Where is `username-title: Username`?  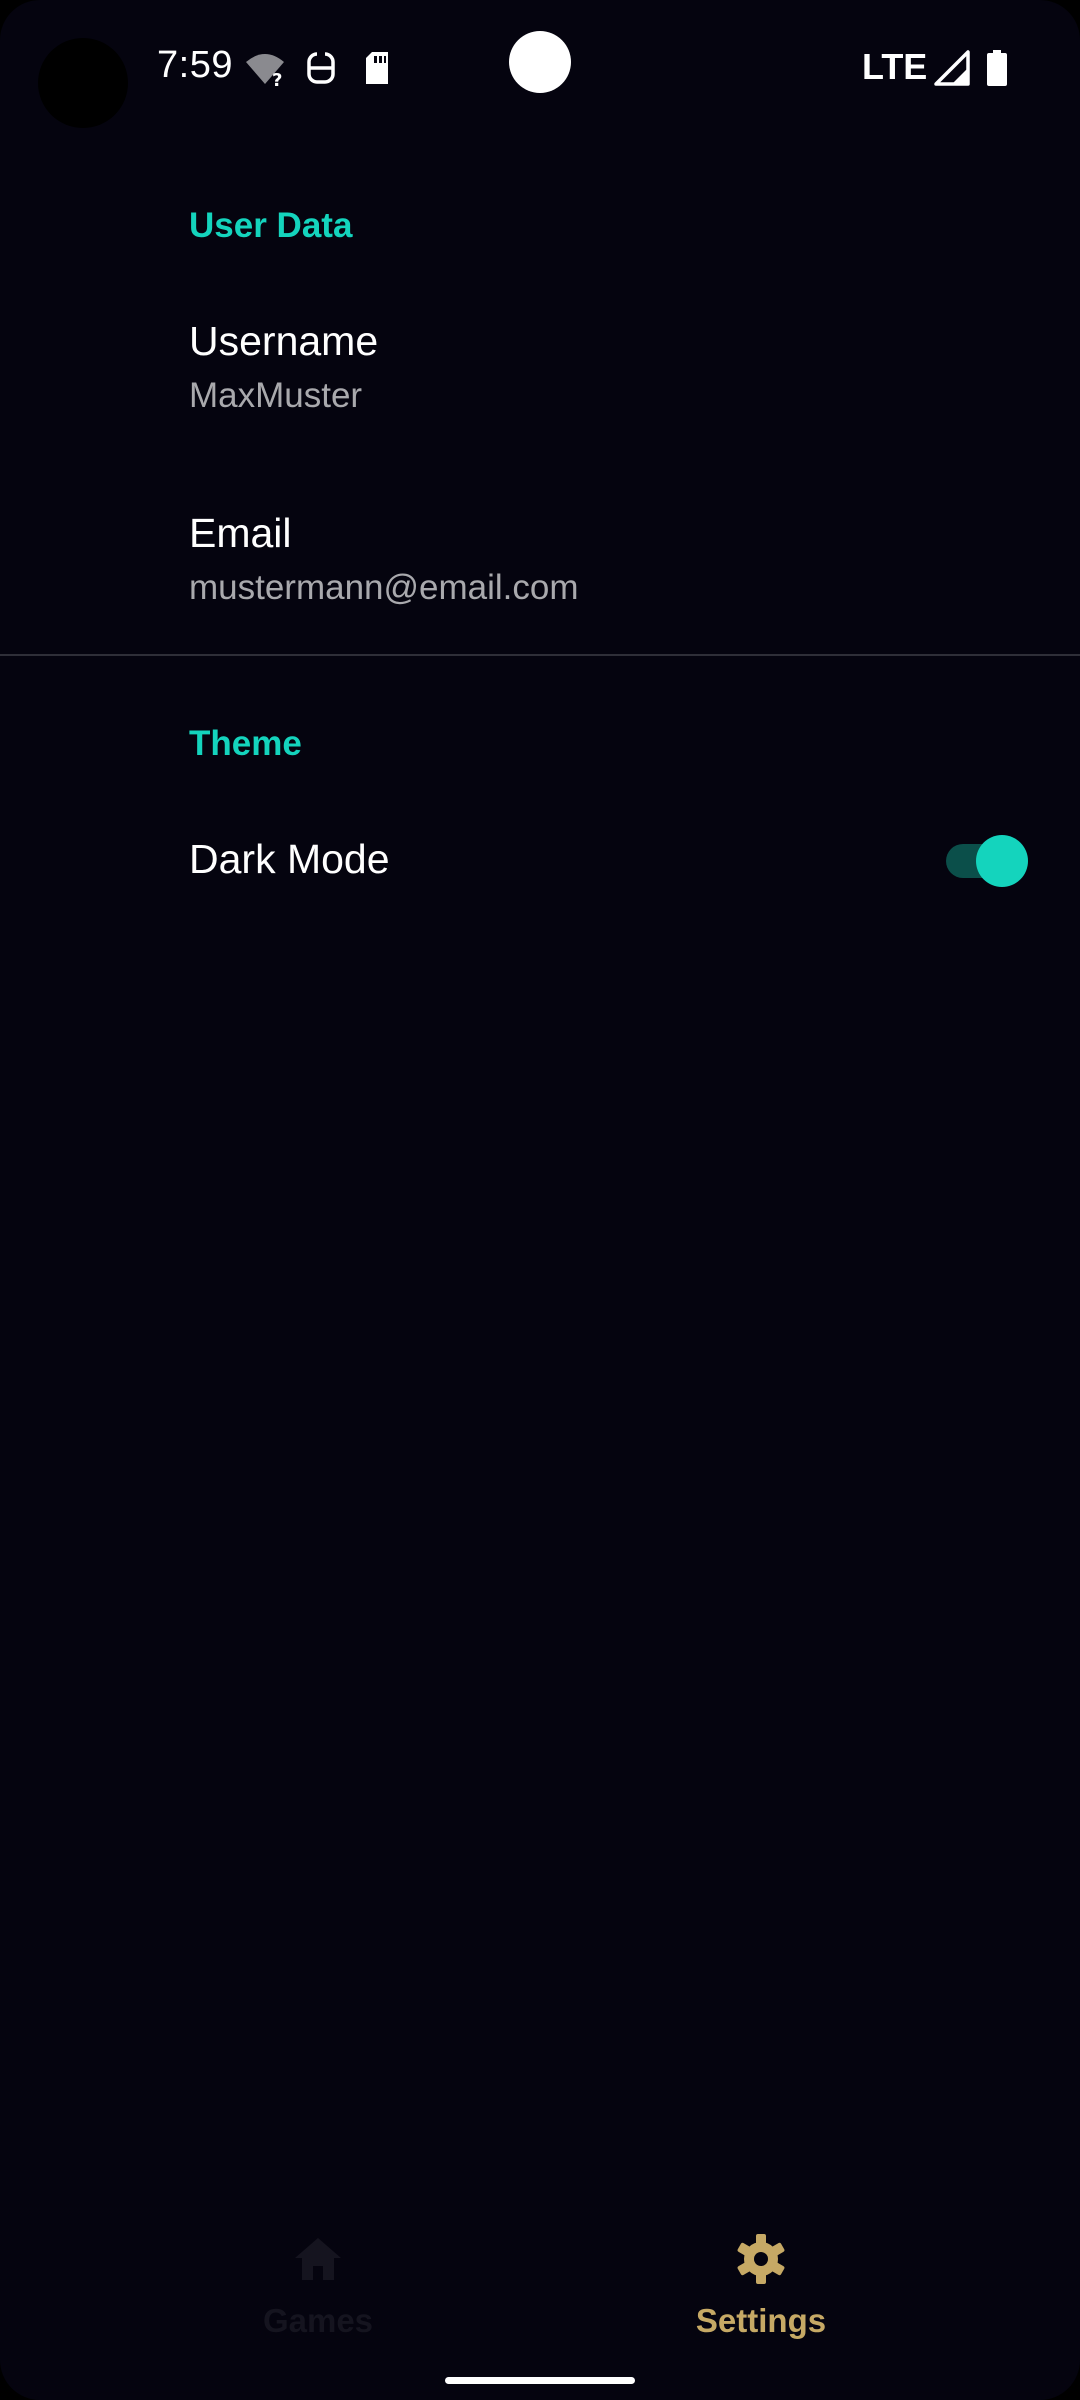 username-title: Username is located at coordinates (284, 341).